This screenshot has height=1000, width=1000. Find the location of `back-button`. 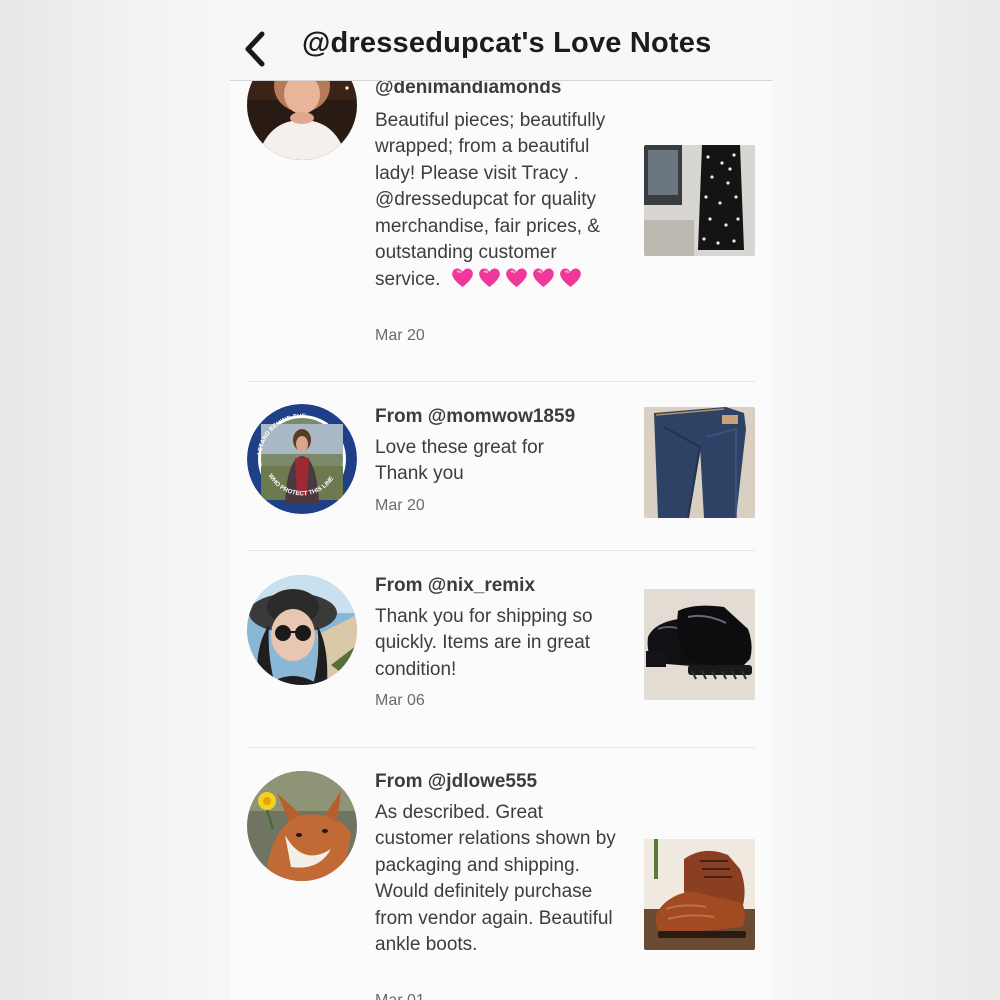

back-button is located at coordinates (256, 49).